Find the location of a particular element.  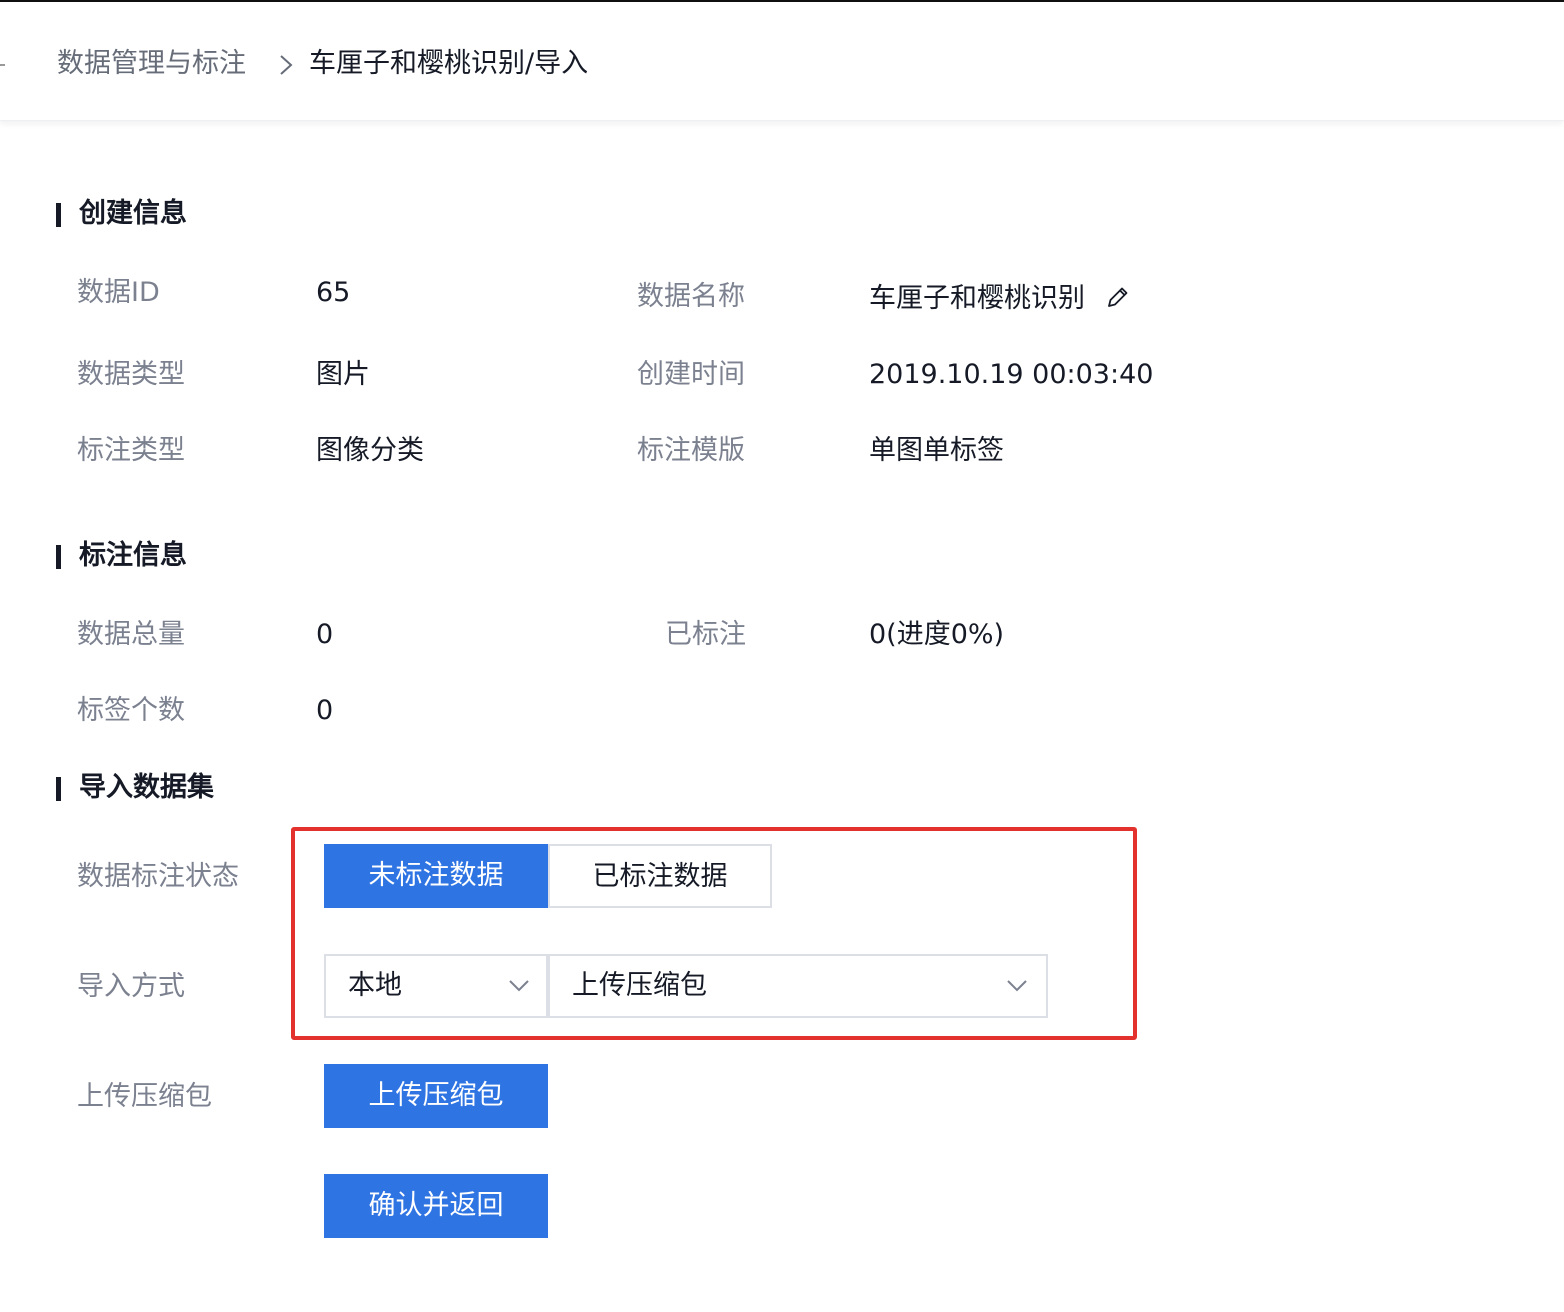

annotated-value: 0(进度0%) is located at coordinates (937, 634).